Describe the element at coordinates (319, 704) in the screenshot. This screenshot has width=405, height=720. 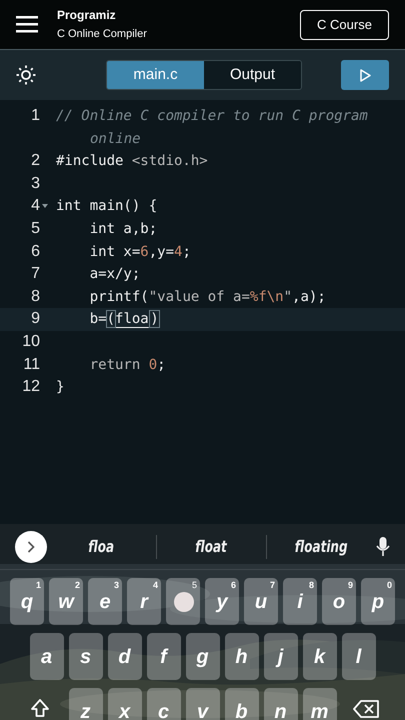
I see `keyboard-key: m` at that location.